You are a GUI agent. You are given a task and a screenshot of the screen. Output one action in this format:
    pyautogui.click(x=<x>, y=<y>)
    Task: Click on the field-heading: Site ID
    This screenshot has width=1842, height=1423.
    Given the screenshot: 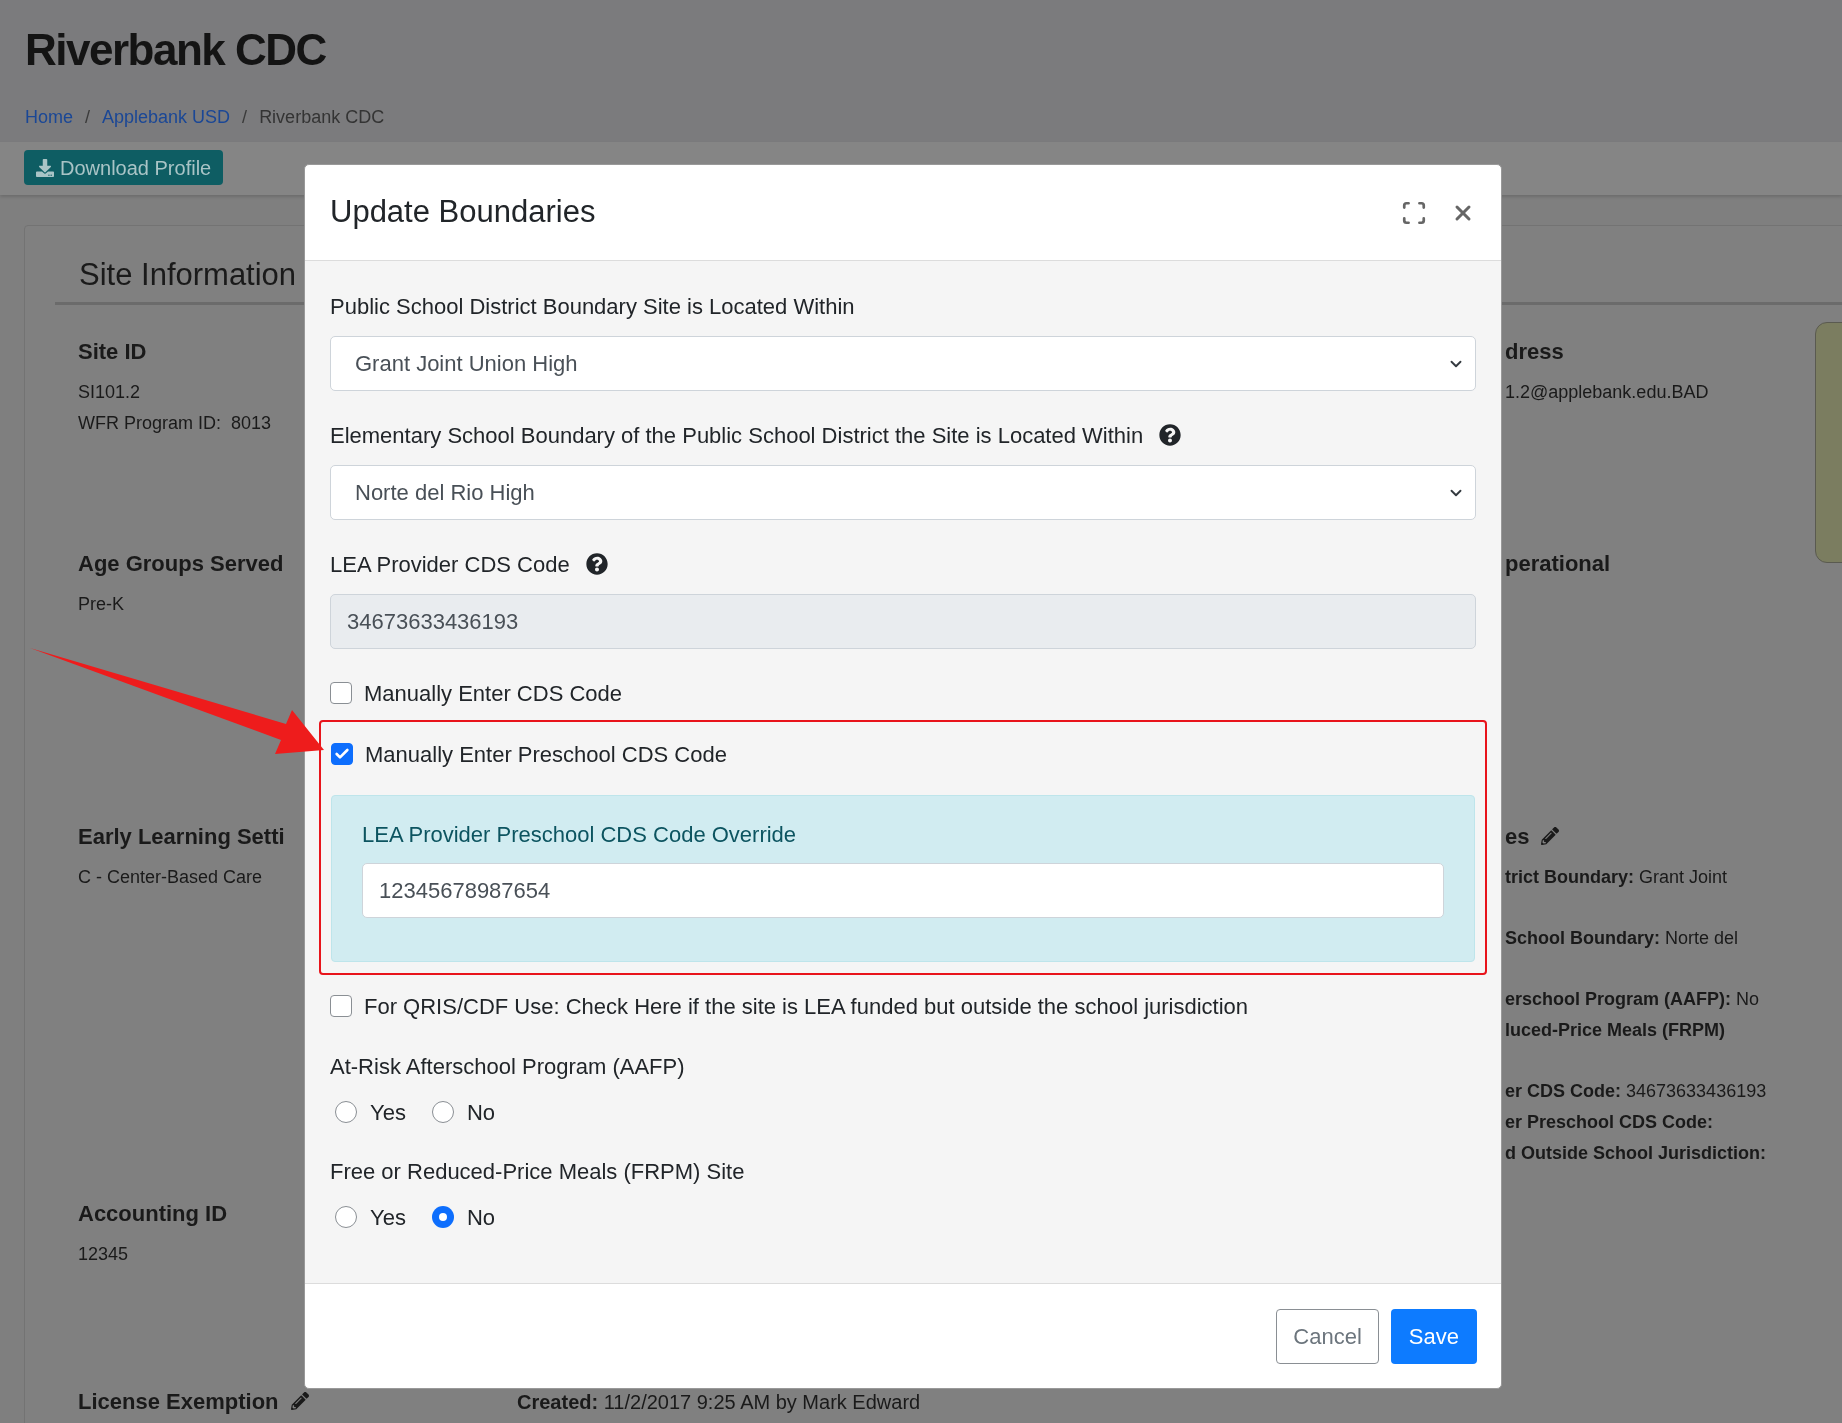 What is the action you would take?
    pyautogui.click(x=112, y=351)
    